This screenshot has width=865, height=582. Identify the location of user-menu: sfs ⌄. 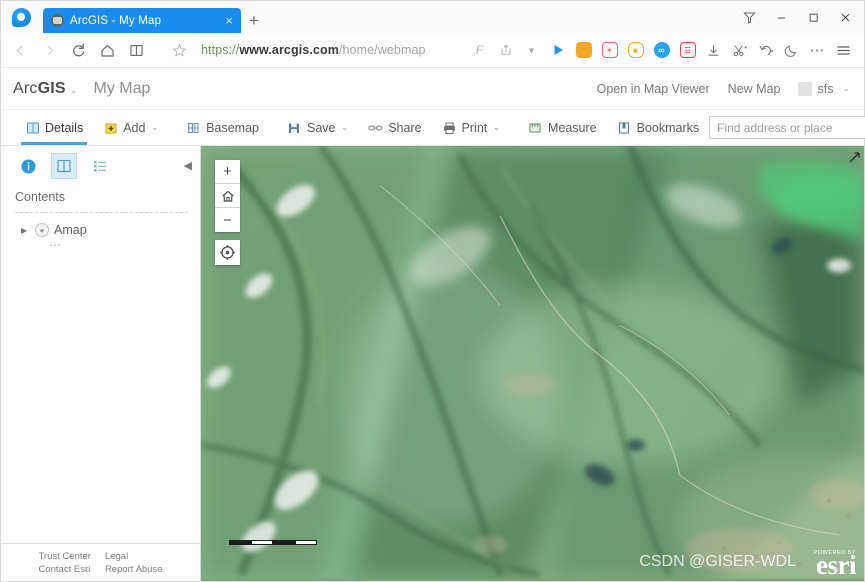
(824, 88).